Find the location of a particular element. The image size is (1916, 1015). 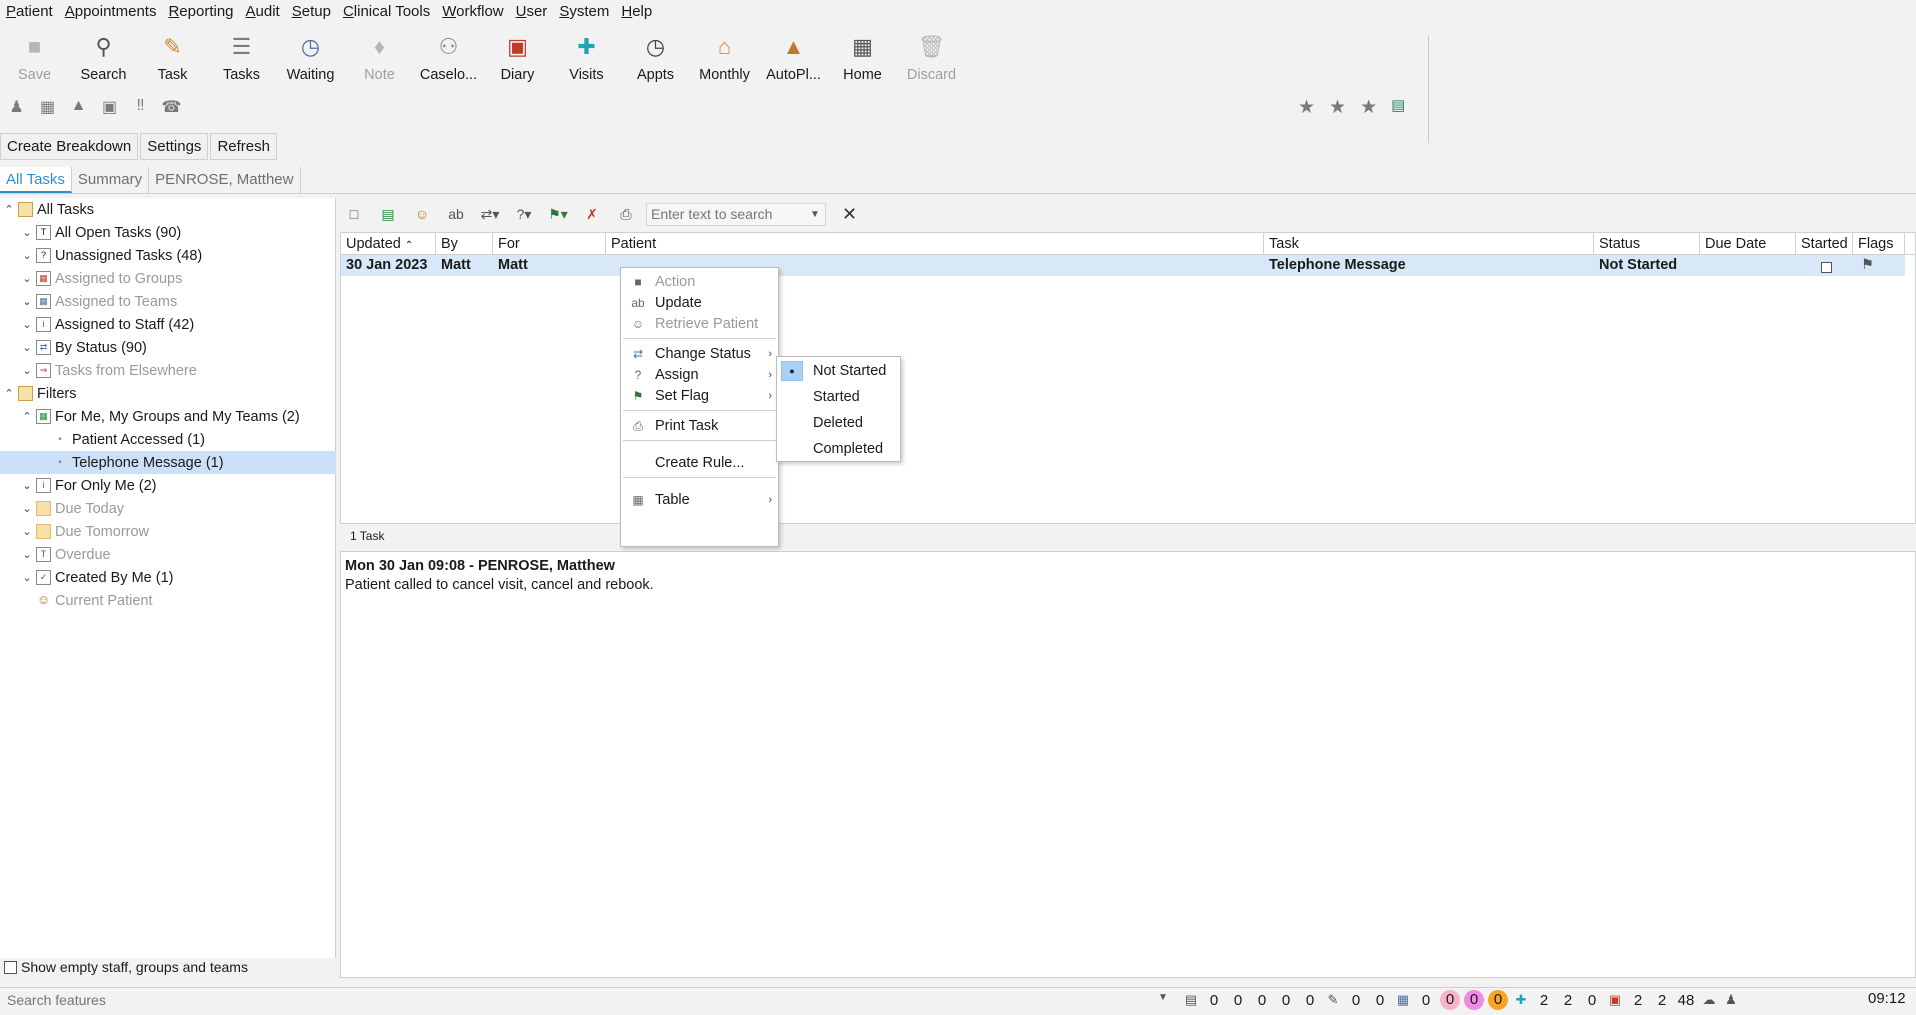

tree-item-groups: ⌄ ▦ Assigned to Groups is located at coordinates (100, 278).